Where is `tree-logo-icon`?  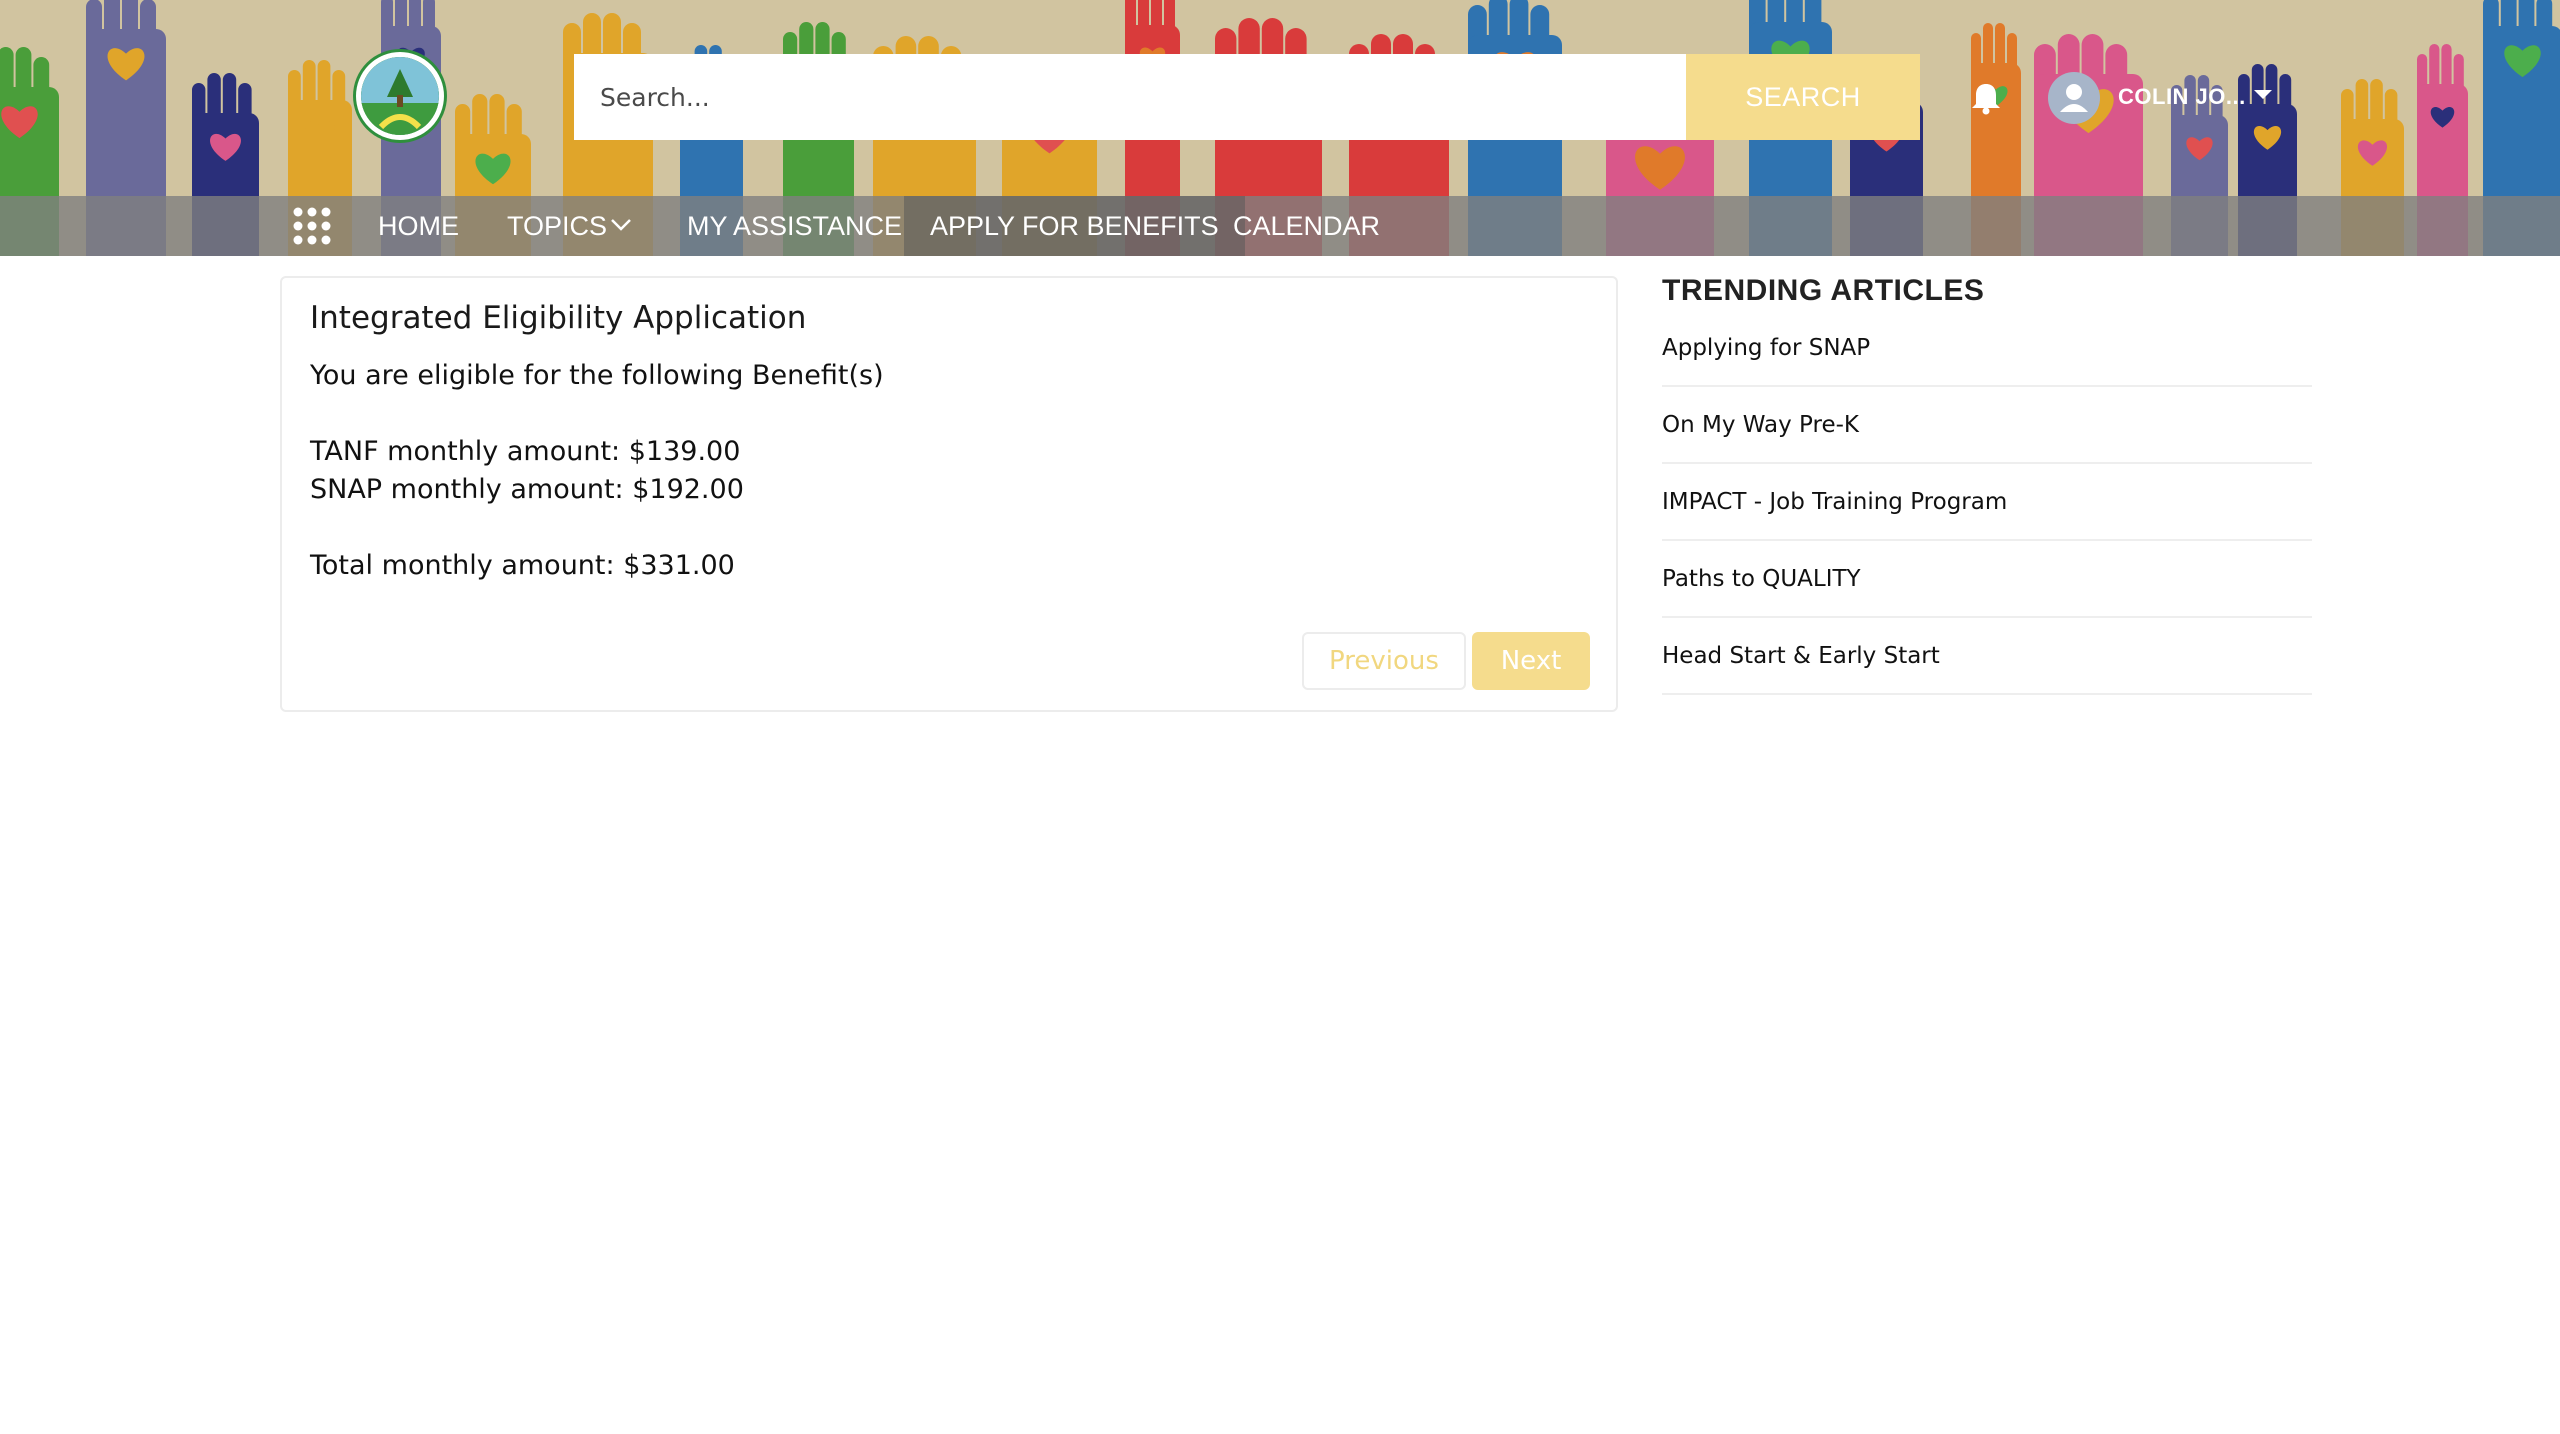
tree-logo-icon is located at coordinates (400, 96).